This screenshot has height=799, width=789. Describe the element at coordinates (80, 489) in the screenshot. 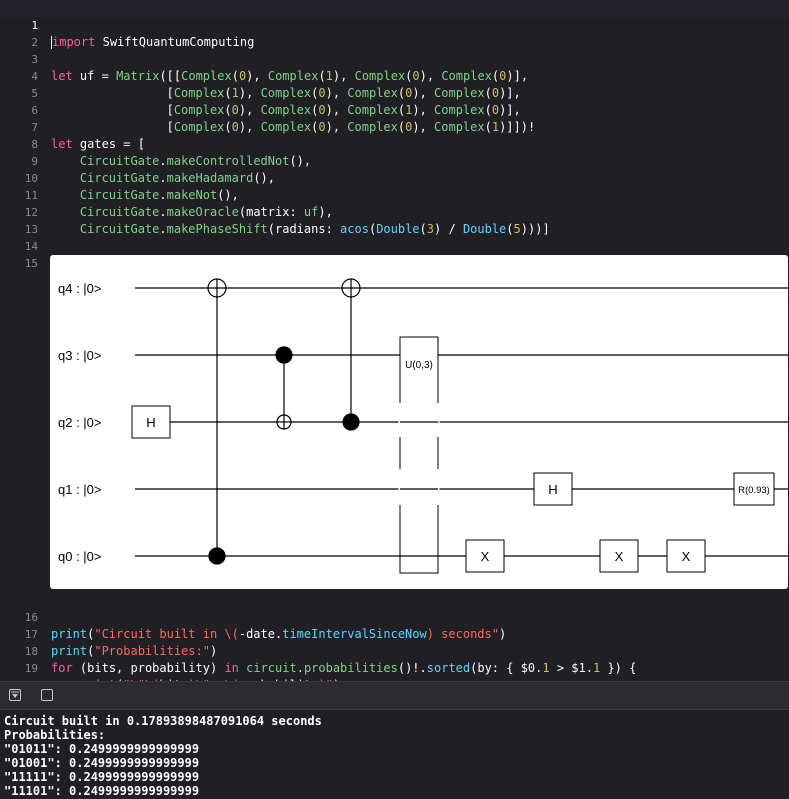

I see `qubit-label-q1: q1 : |0>` at that location.